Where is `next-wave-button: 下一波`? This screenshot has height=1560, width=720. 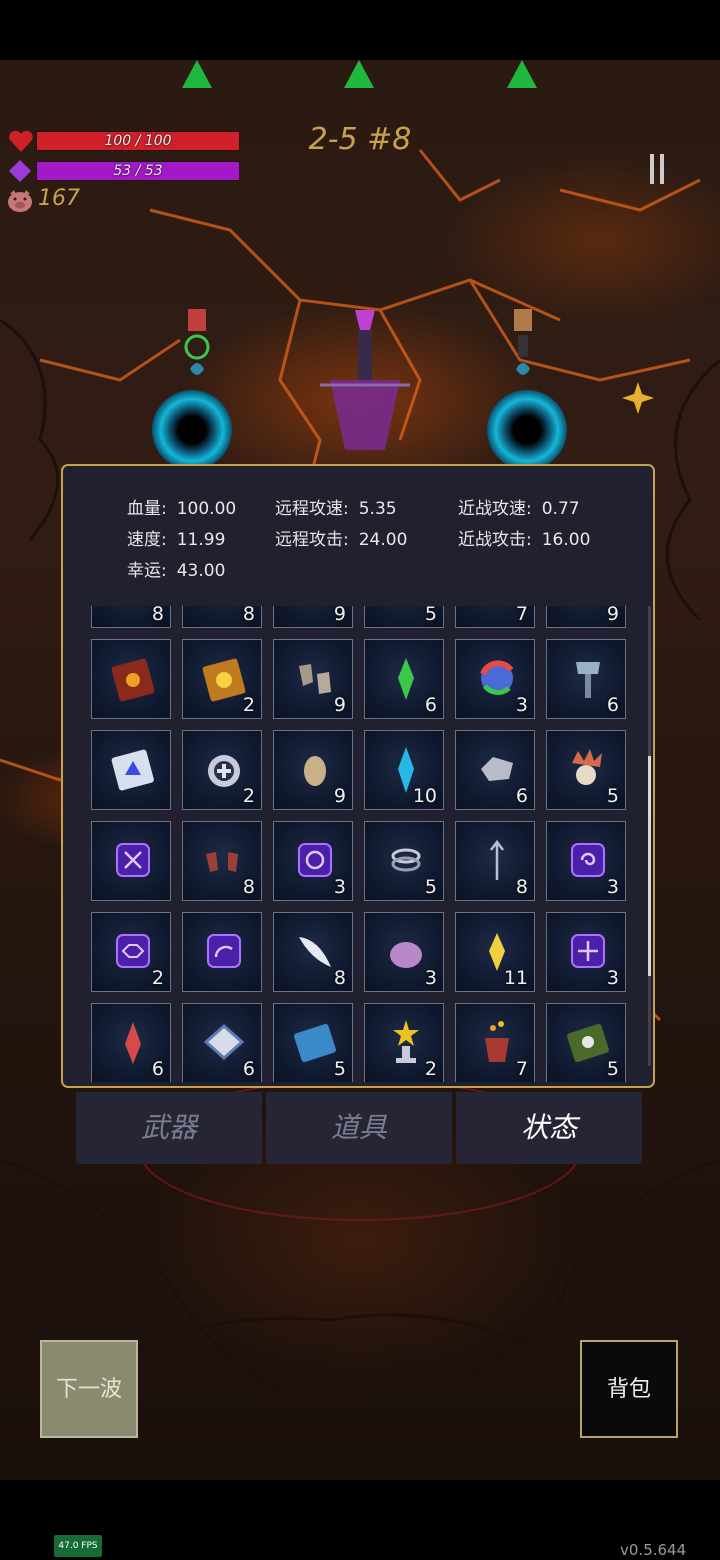
next-wave-button: 下一波 is located at coordinates (89, 1389).